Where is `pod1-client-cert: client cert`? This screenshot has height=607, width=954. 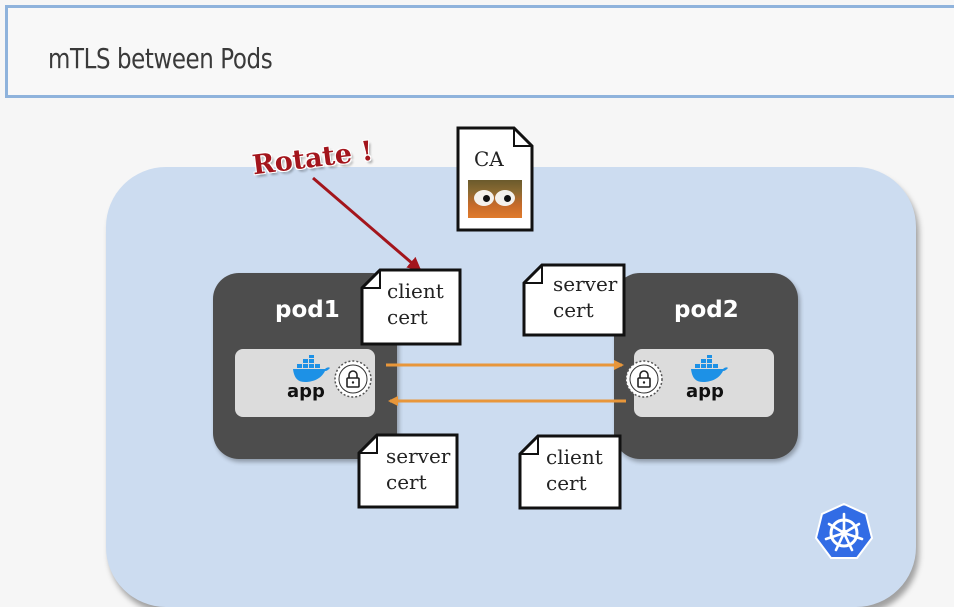
pod1-client-cert: client cert is located at coordinates (411, 307).